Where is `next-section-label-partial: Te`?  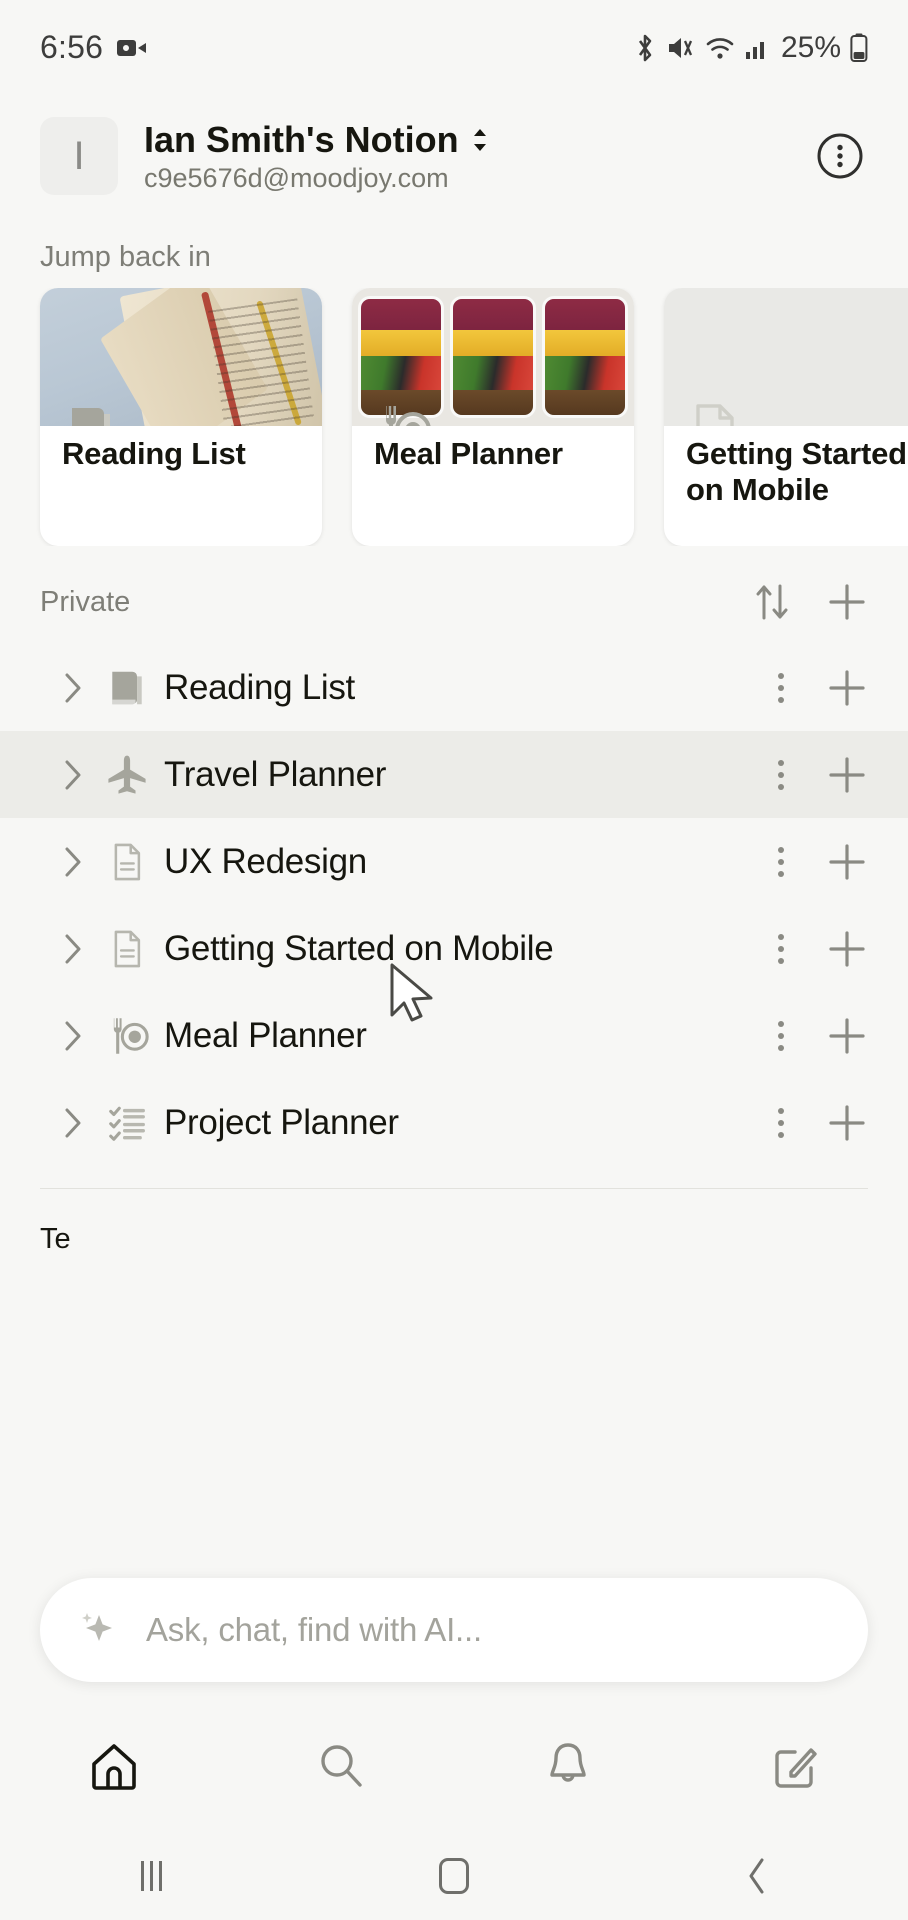
next-section-label-partial: Te is located at coordinates (55, 1239).